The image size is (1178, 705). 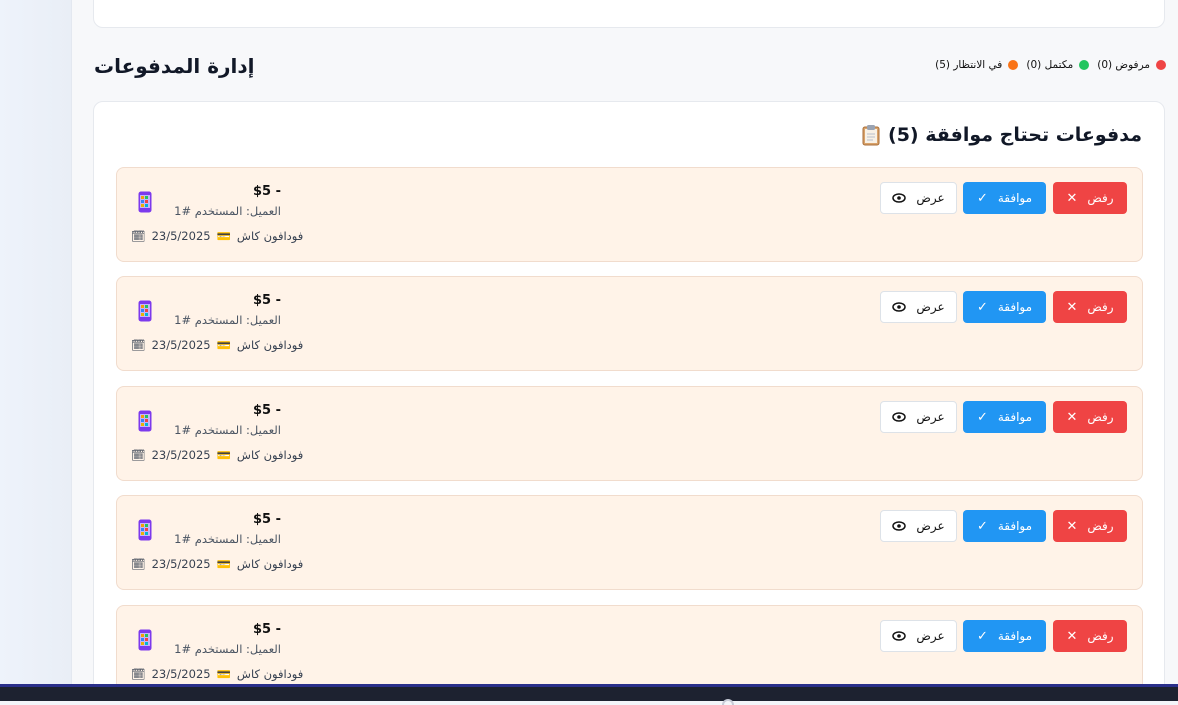 I want to click on completed-dot-icon, so click(x=1084, y=65).